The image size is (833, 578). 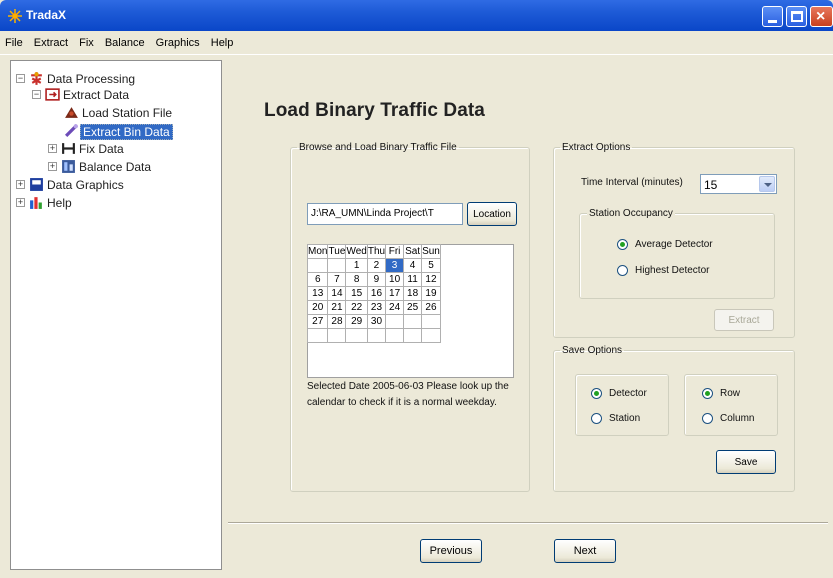 I want to click on fix-data-icon, so click(x=68, y=148).